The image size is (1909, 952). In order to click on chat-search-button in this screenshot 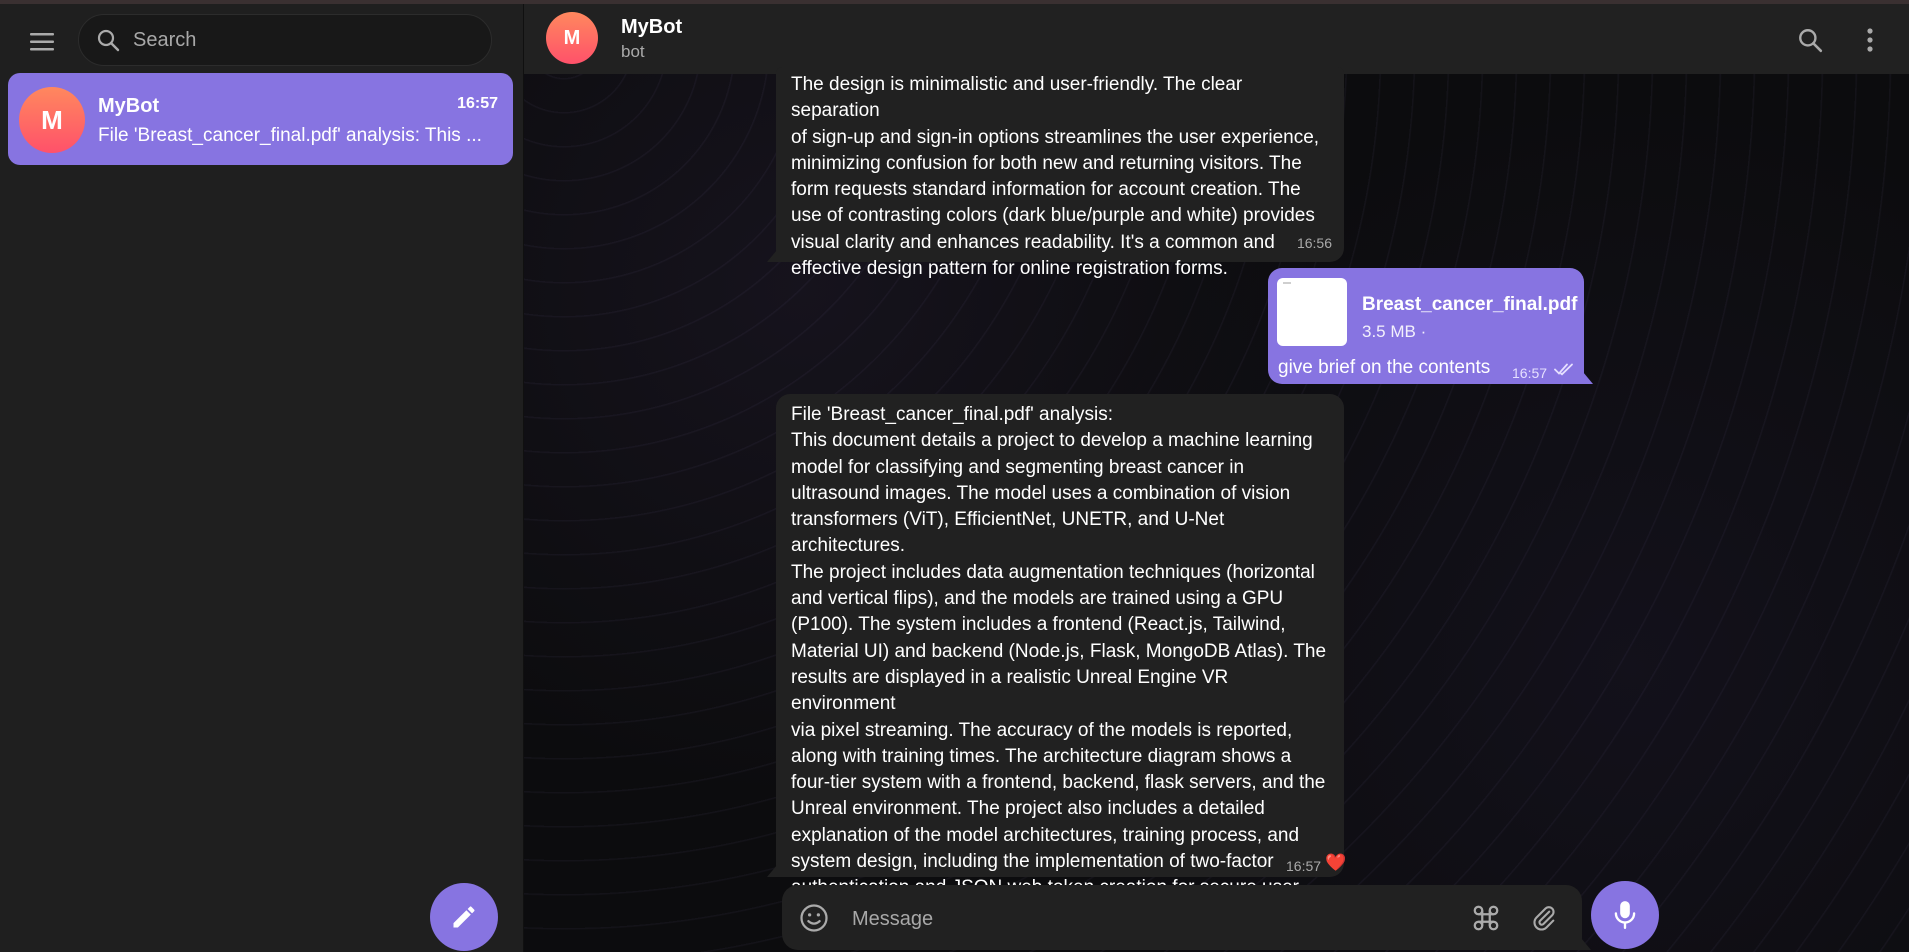, I will do `click(1810, 40)`.